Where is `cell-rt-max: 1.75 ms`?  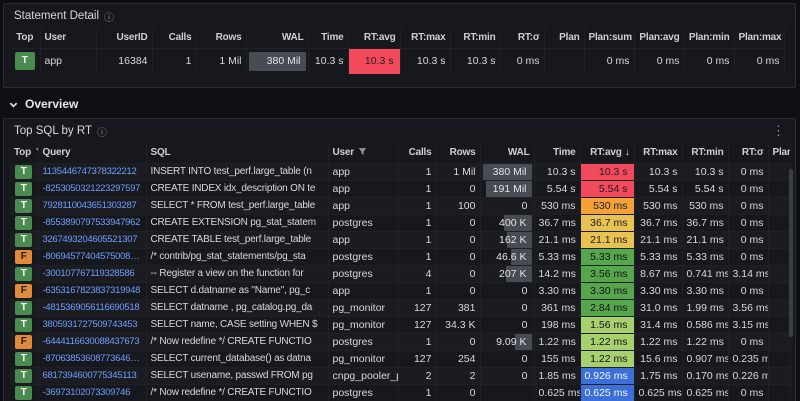 cell-rt-max: 1.75 ms is located at coordinates (658, 375).